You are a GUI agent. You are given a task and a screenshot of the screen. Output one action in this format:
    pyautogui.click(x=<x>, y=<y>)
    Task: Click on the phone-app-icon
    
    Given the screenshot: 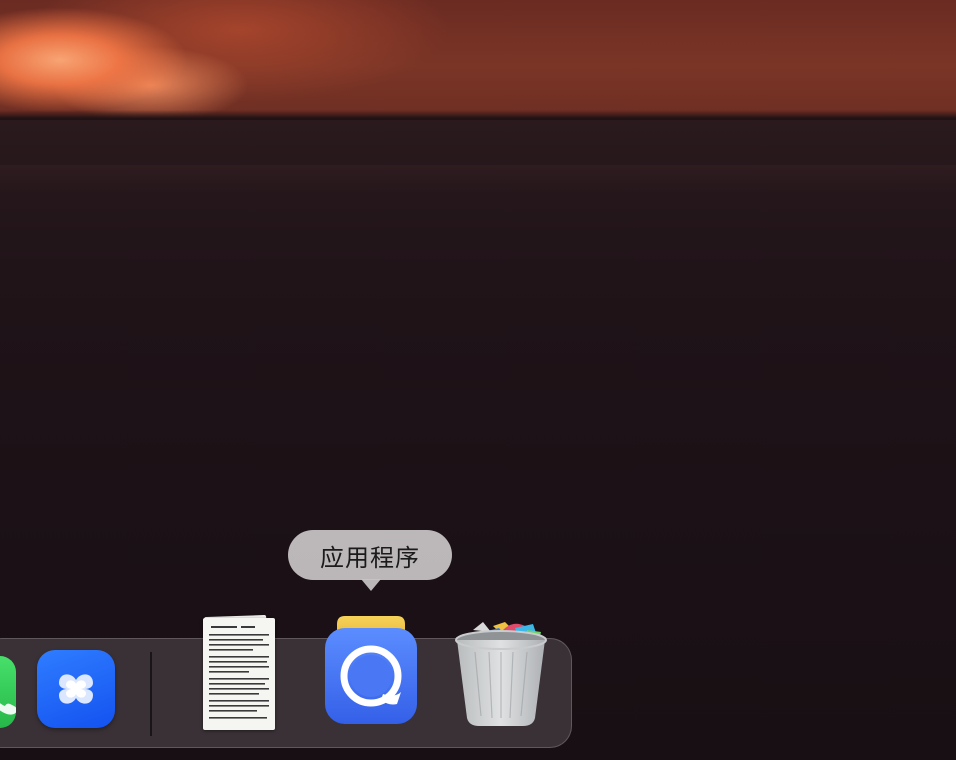 What is the action you would take?
    pyautogui.click(x=8, y=692)
    